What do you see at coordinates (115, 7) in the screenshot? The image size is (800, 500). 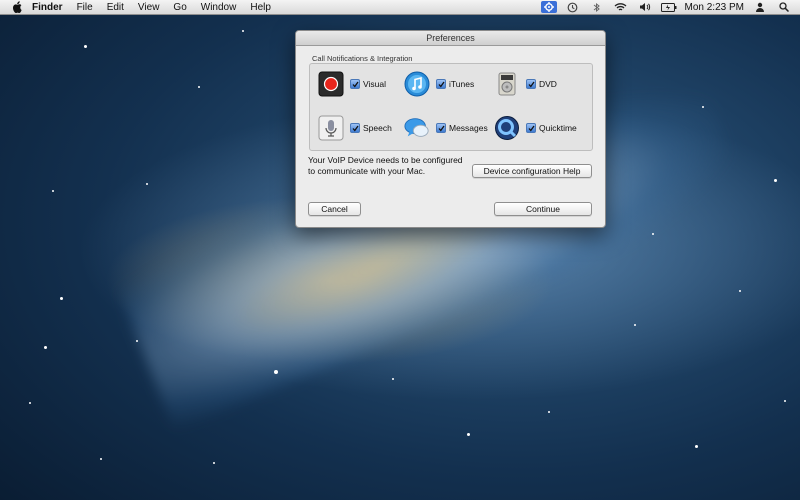 I see `menu-edit: Edit` at bounding box center [115, 7].